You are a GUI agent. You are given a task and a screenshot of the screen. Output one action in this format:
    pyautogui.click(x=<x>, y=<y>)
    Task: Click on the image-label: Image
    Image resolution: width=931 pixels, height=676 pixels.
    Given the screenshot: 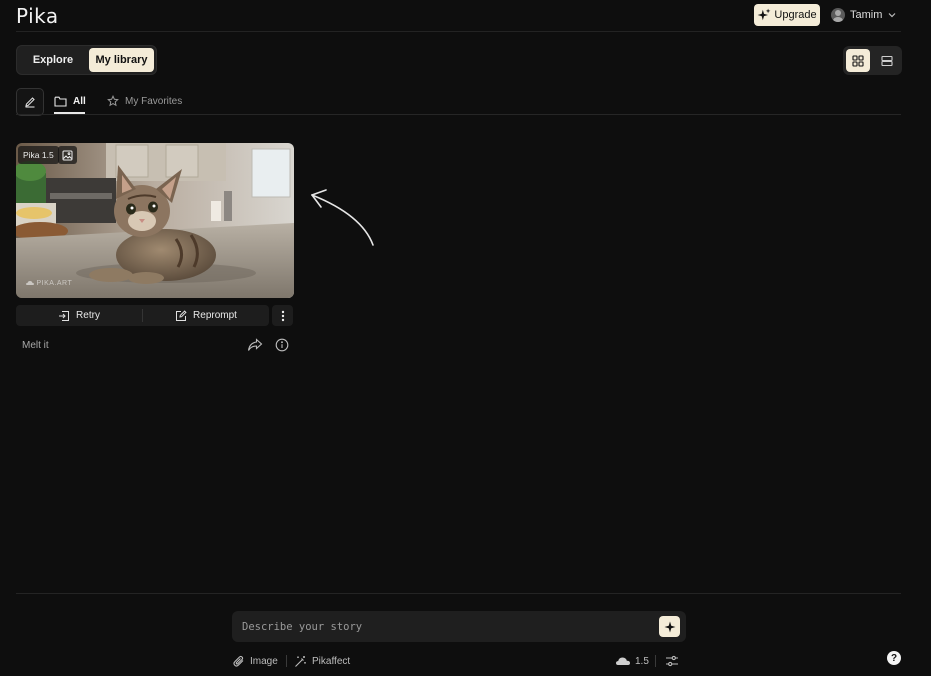 What is the action you would take?
    pyautogui.click(x=264, y=661)
    